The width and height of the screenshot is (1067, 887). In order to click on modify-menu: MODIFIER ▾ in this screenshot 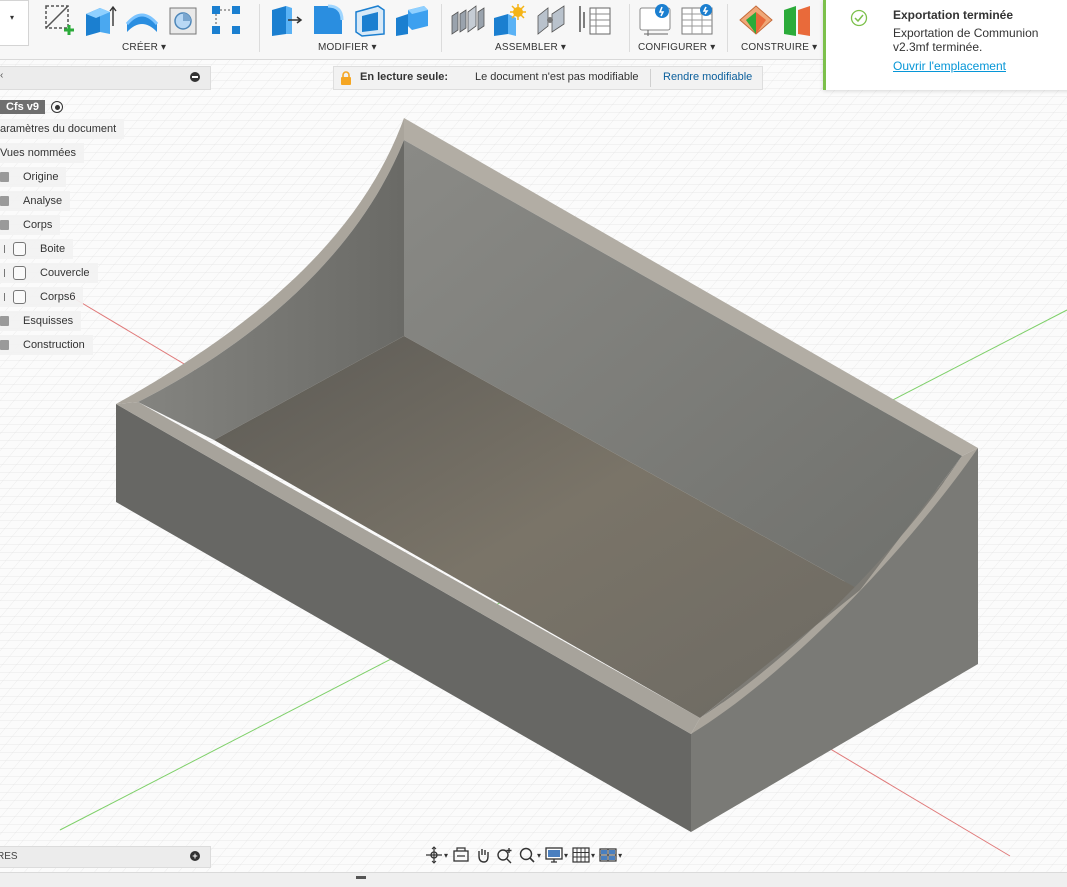, I will do `click(347, 47)`.